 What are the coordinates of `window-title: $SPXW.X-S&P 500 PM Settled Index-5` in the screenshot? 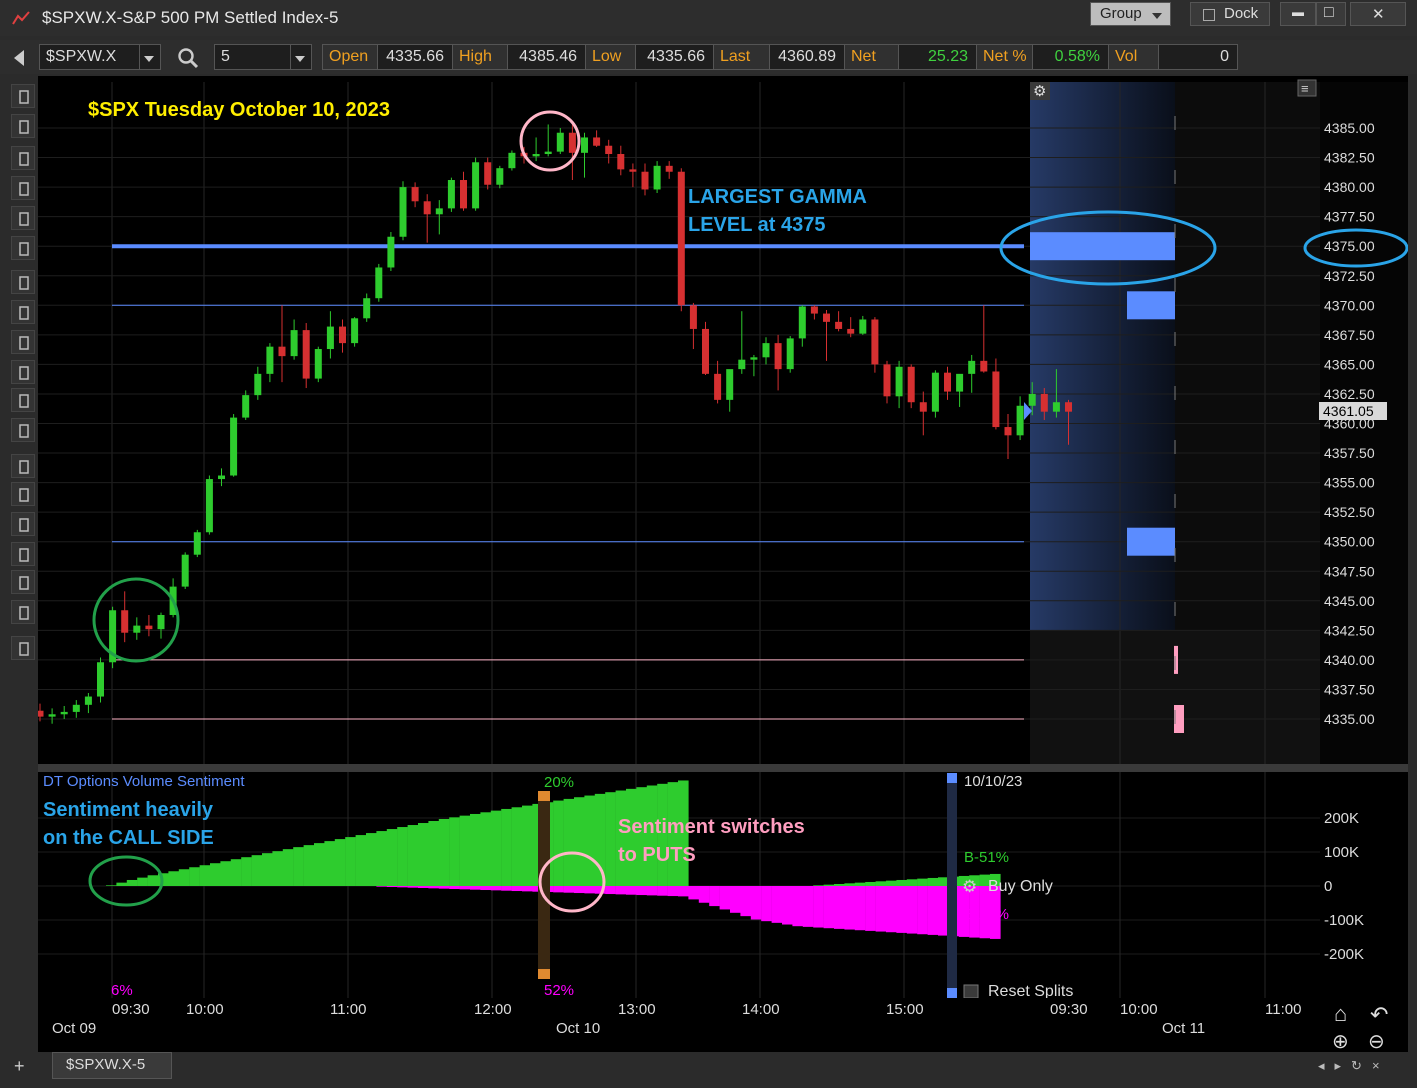 It's located at (190, 17).